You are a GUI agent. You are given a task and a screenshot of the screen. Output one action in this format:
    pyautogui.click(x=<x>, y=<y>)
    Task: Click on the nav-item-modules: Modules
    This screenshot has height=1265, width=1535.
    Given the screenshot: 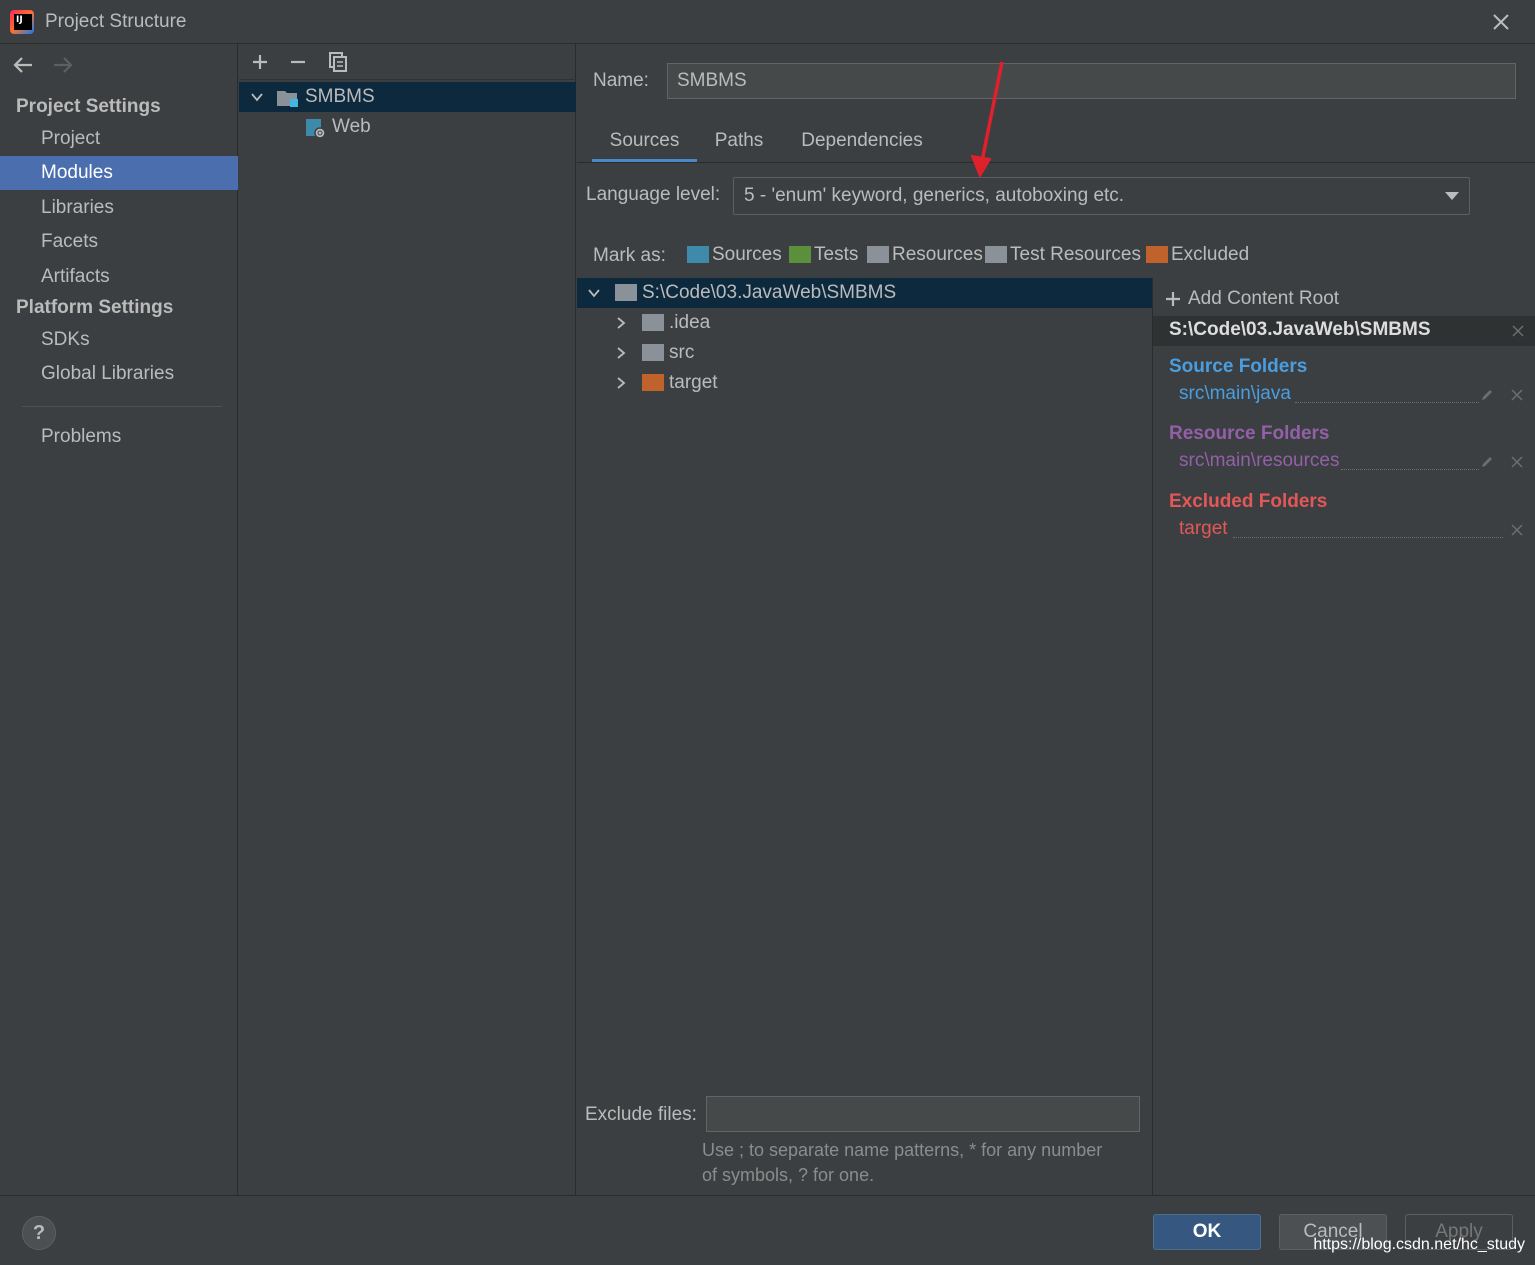 What is the action you would take?
    pyautogui.click(x=119, y=173)
    